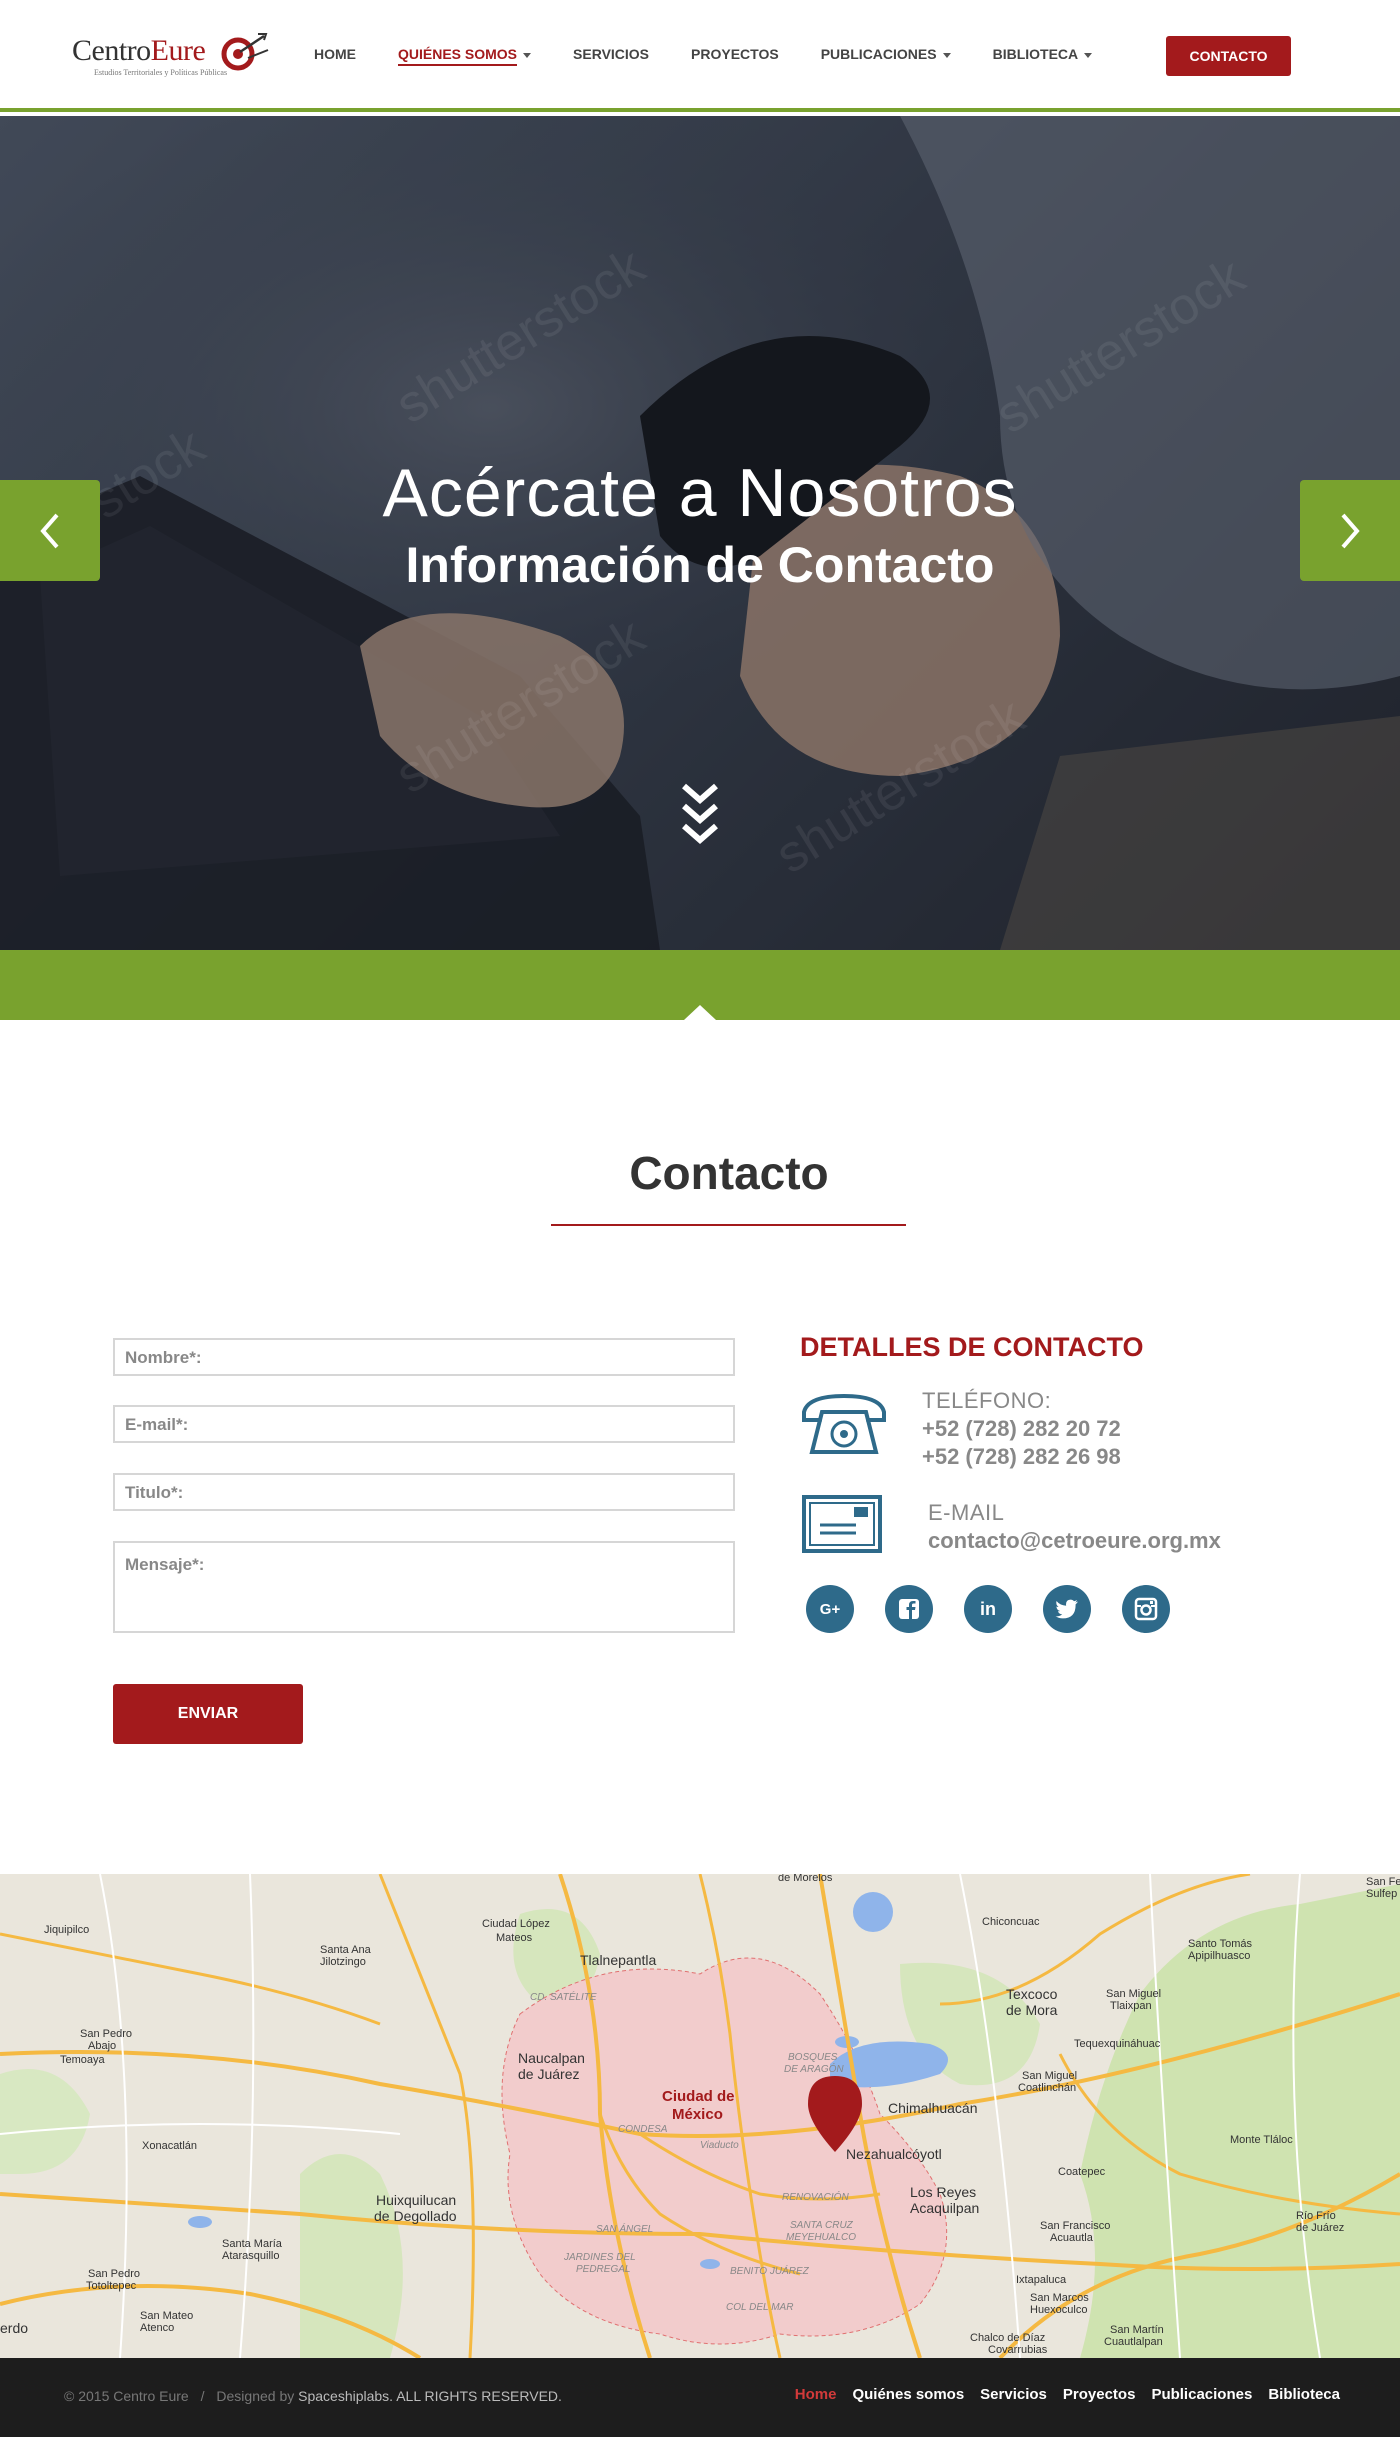  I want to click on map-label: de Morelos, so click(805, 1879).